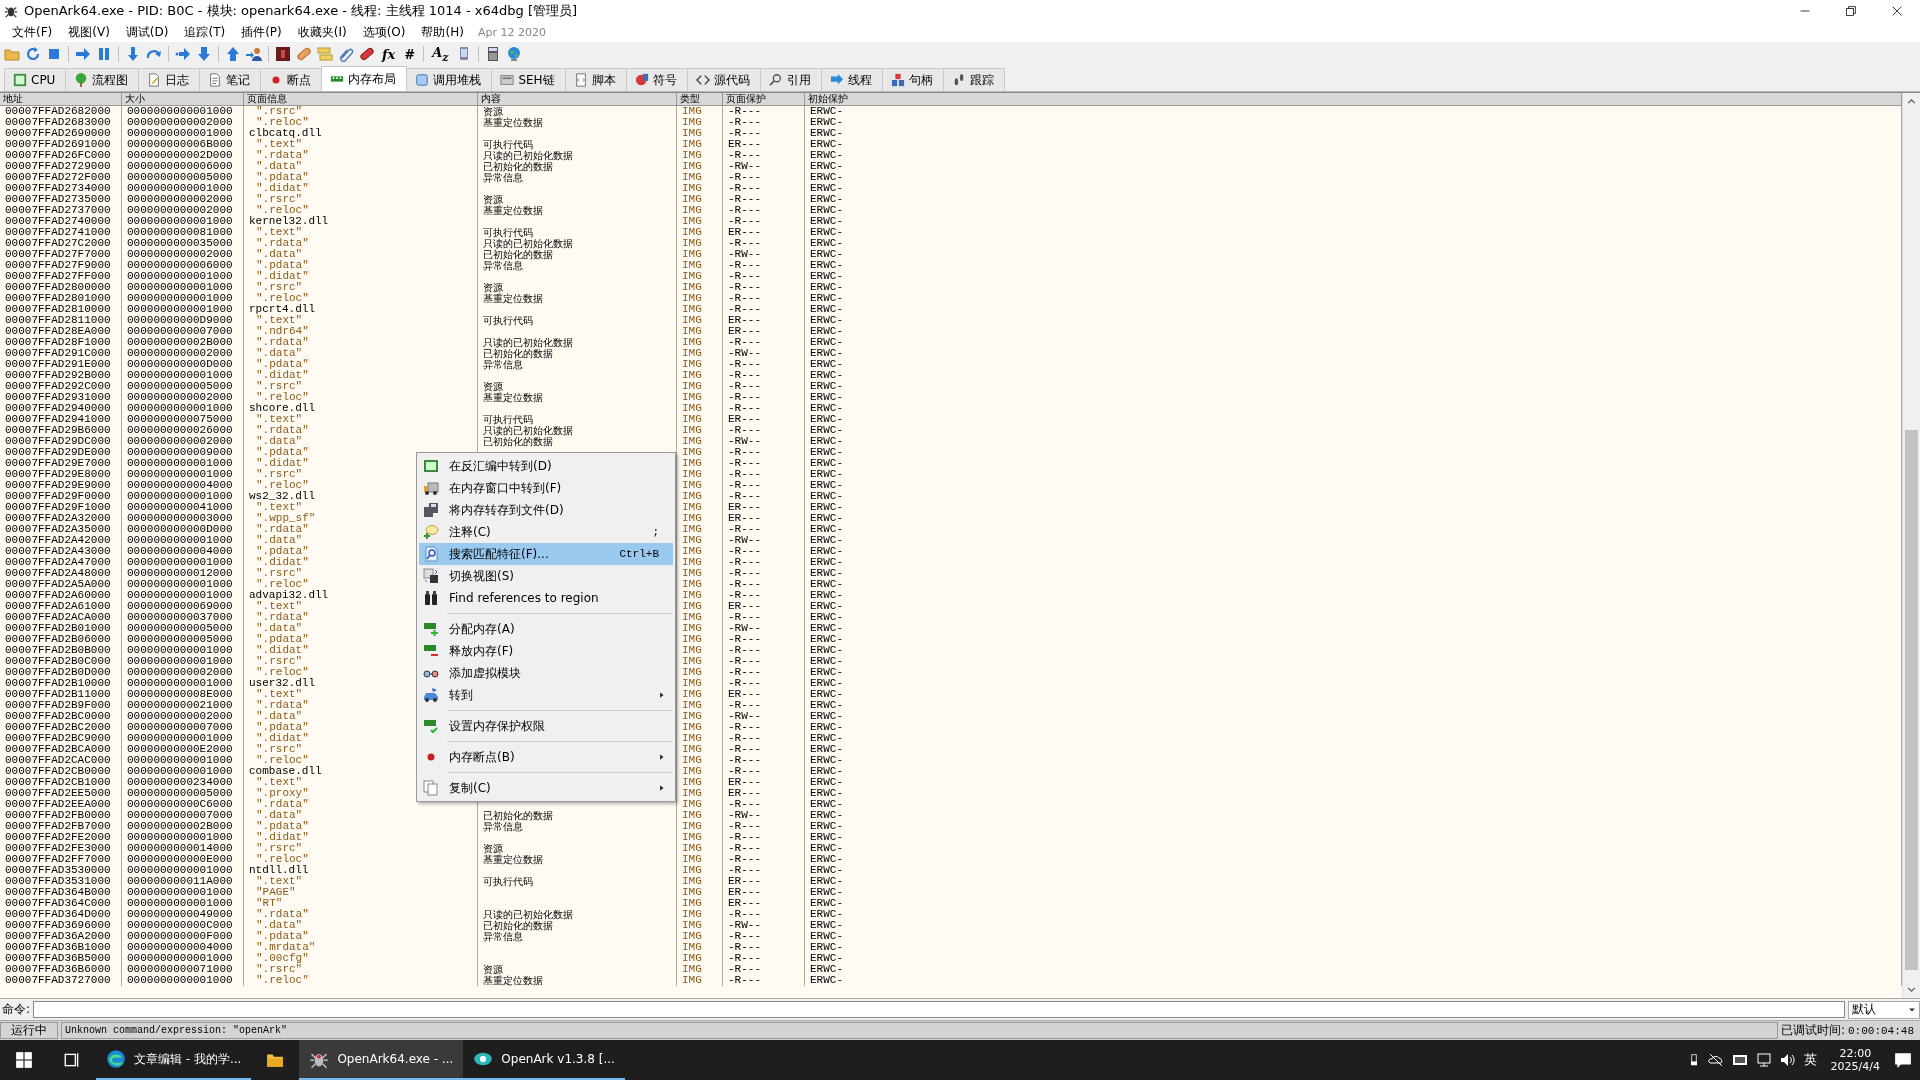  Describe the element at coordinates (61, 771) in the screenshot. I see `table-cell: 00007FFAD2CB0000` at that location.